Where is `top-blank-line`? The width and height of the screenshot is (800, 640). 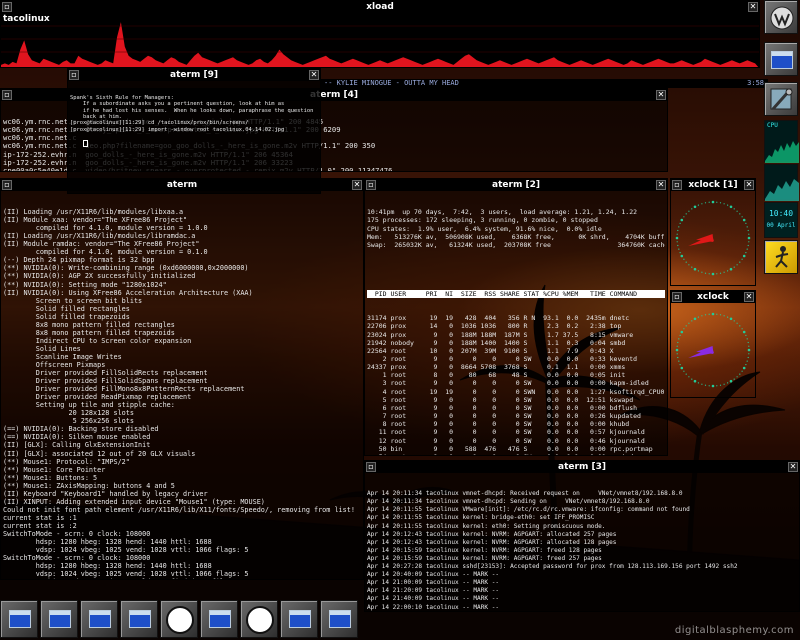 top-blank-line is located at coordinates (516, 269).